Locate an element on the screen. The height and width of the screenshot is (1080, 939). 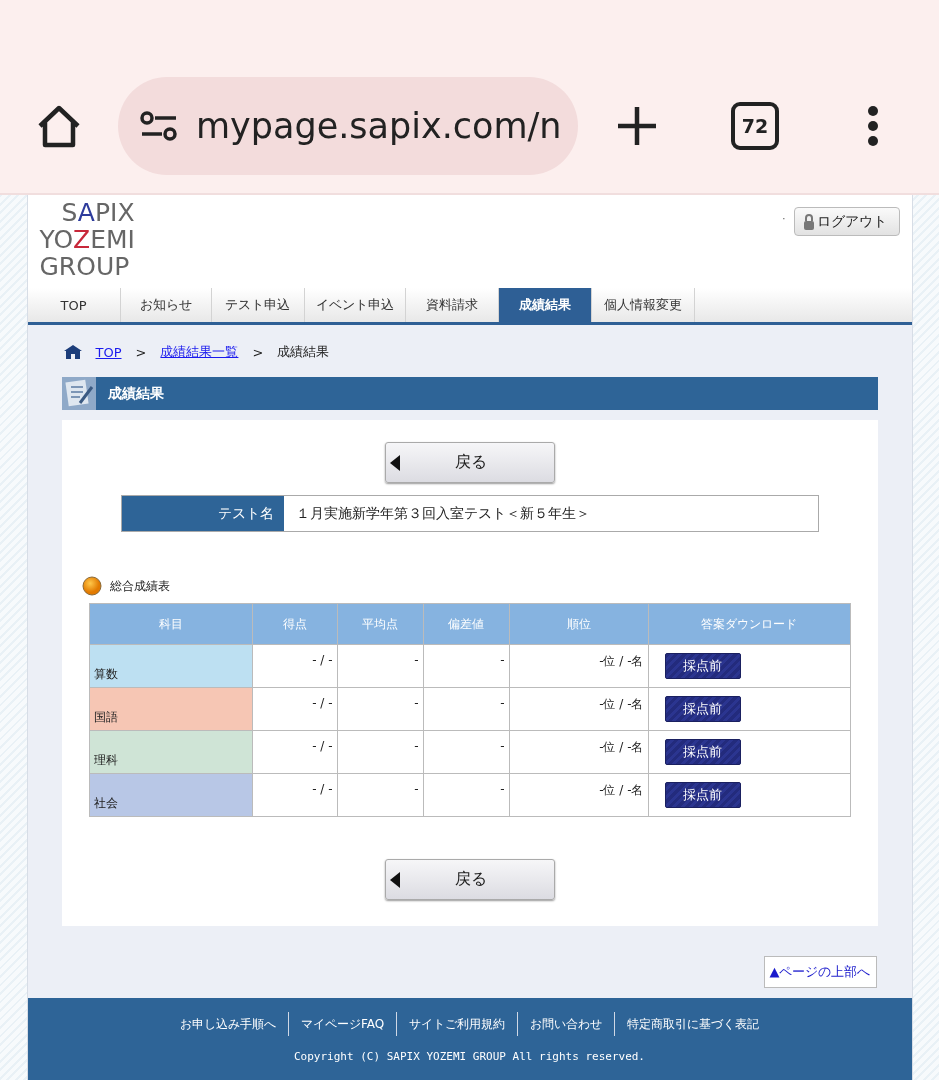
column-header: 順位 is located at coordinates (578, 624).